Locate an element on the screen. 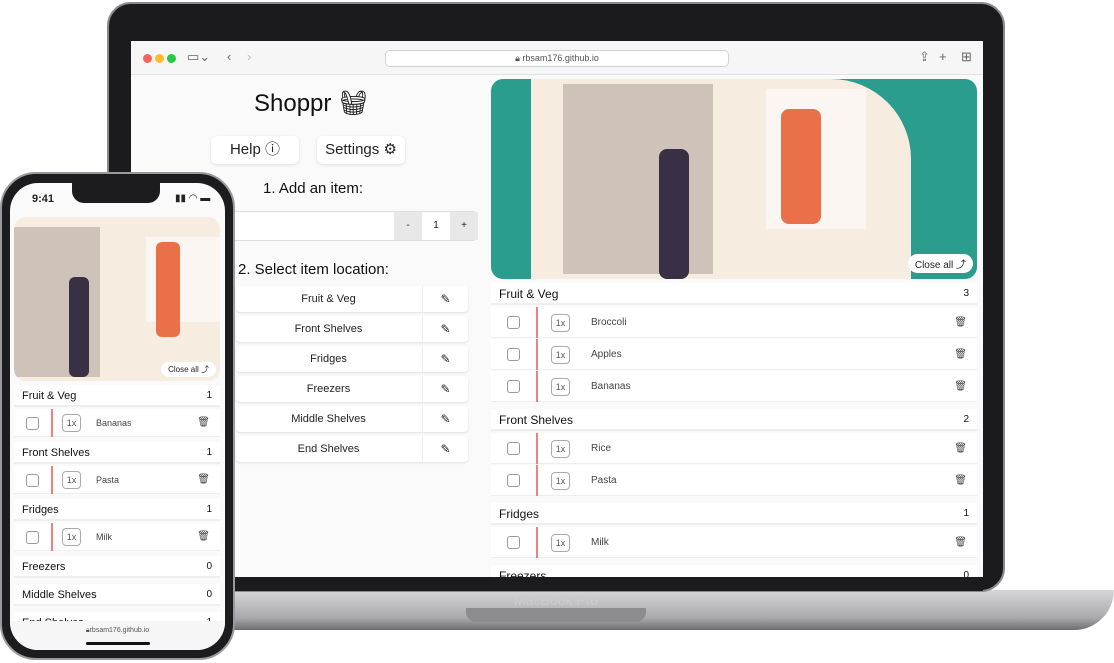 Image resolution: width=1114 pixels, height=663 pixels. address-bar: 🔒︎ rbsam176.github.io is located at coordinates (557, 58).